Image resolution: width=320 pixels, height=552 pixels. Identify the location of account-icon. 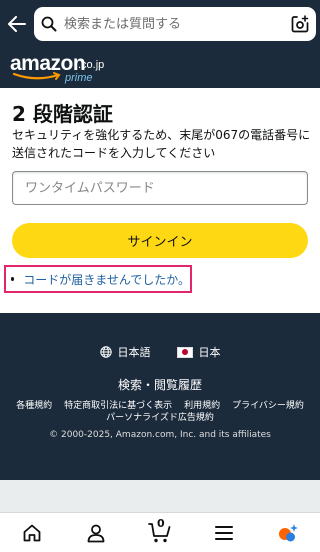
(96, 533).